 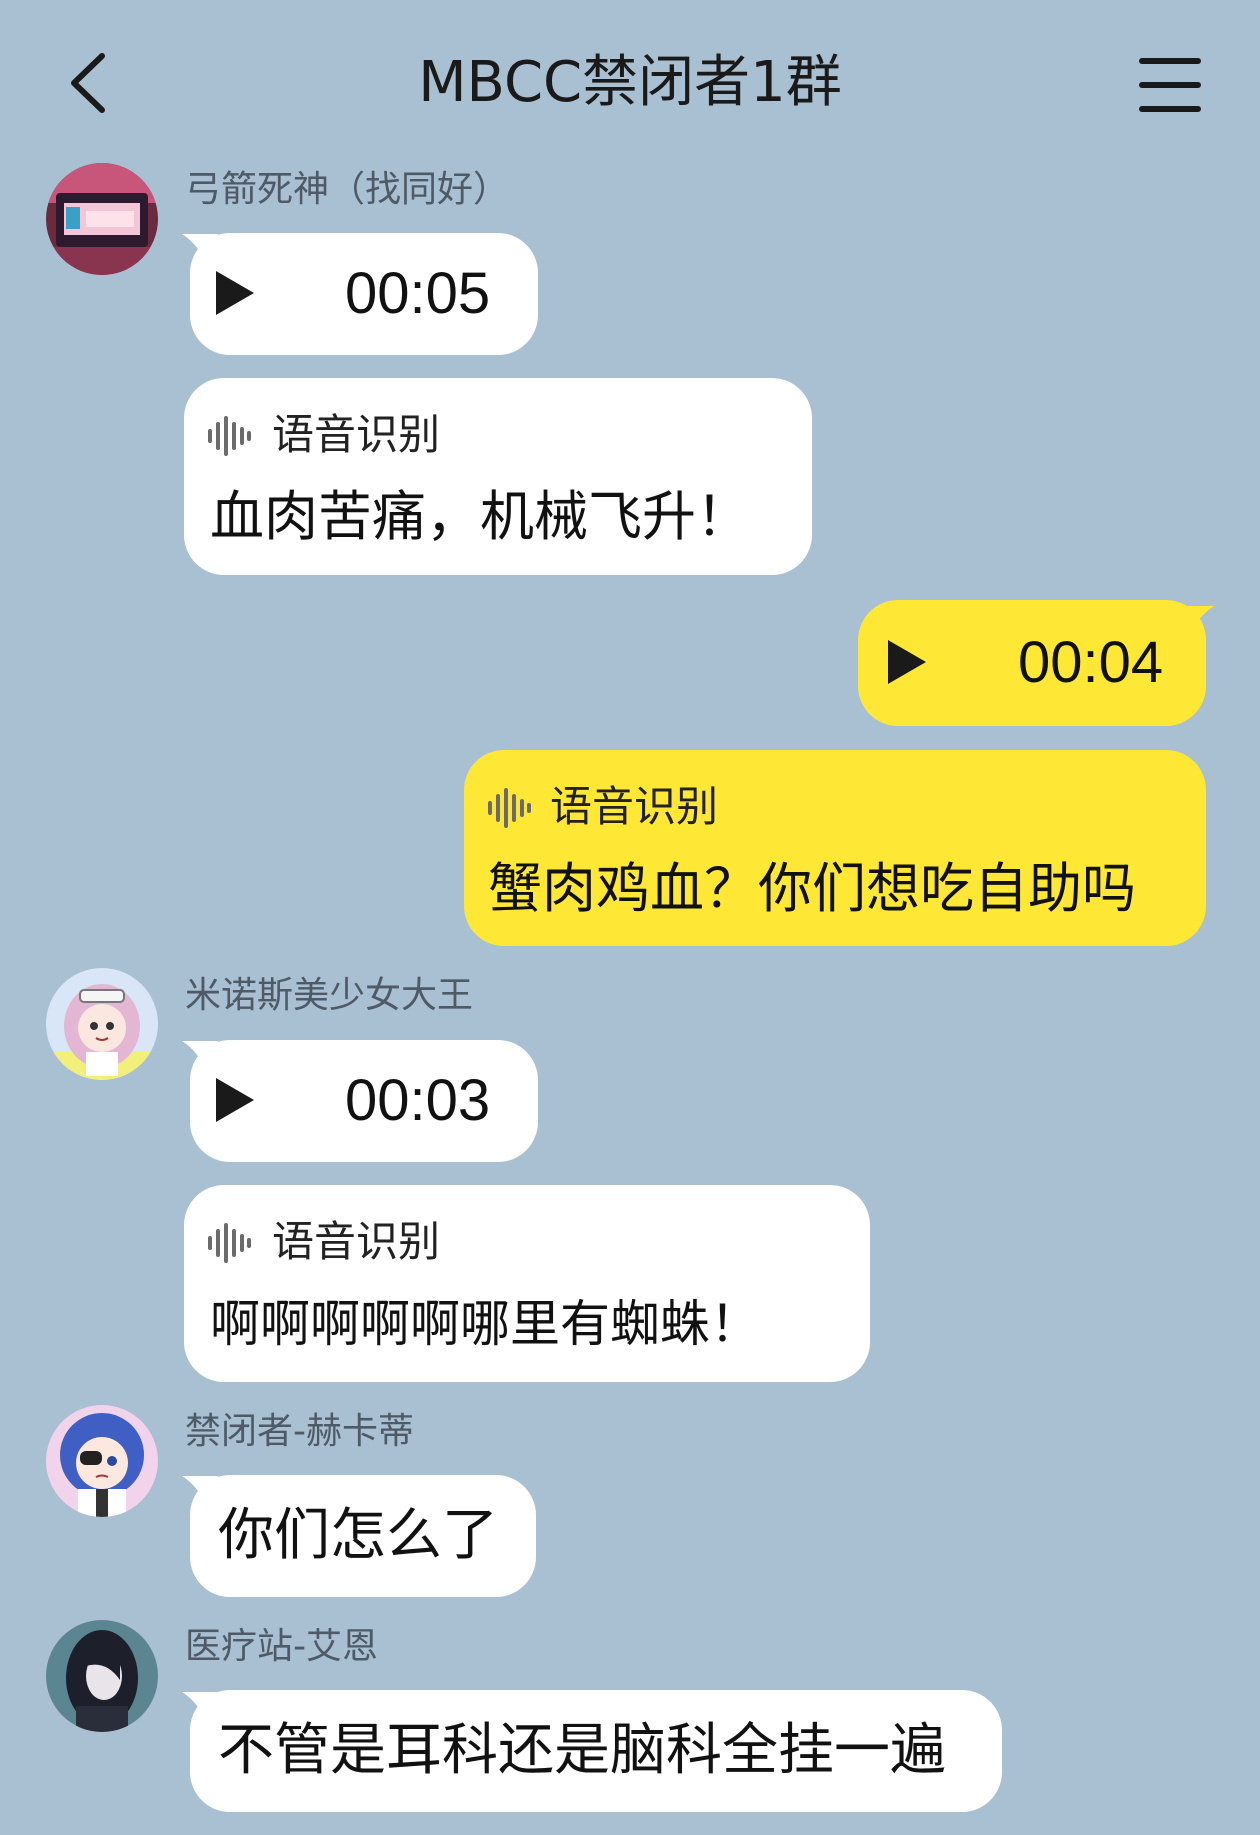 I want to click on menu-button, so click(x=1170, y=85).